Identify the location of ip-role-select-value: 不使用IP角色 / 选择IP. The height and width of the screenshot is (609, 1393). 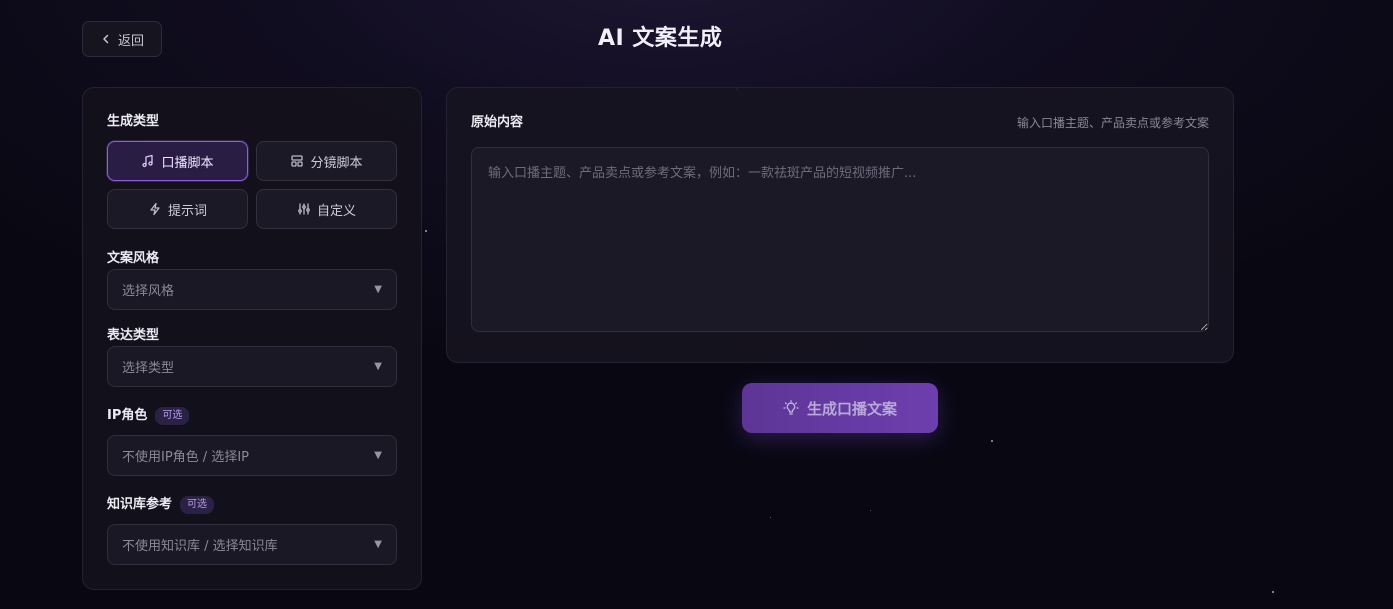
(185, 457).